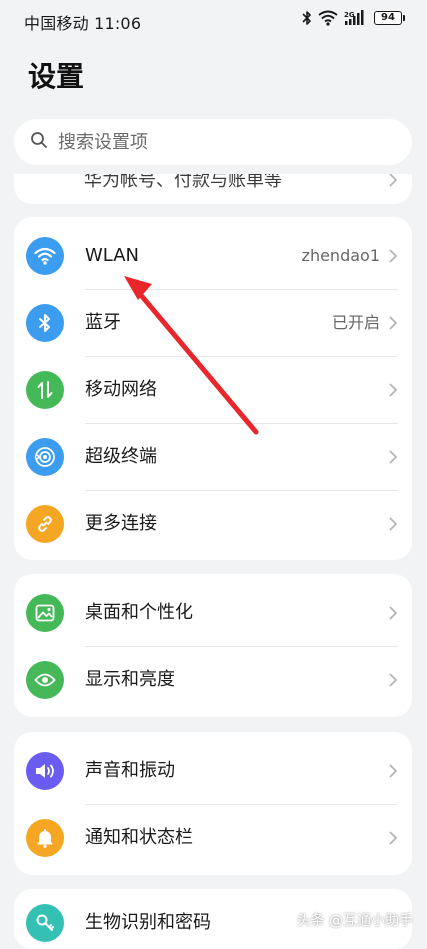 Image resolution: width=427 pixels, height=949 pixels. What do you see at coordinates (139, 837) in the screenshot?
I see `settings-item-label: 通知和状态栏` at bounding box center [139, 837].